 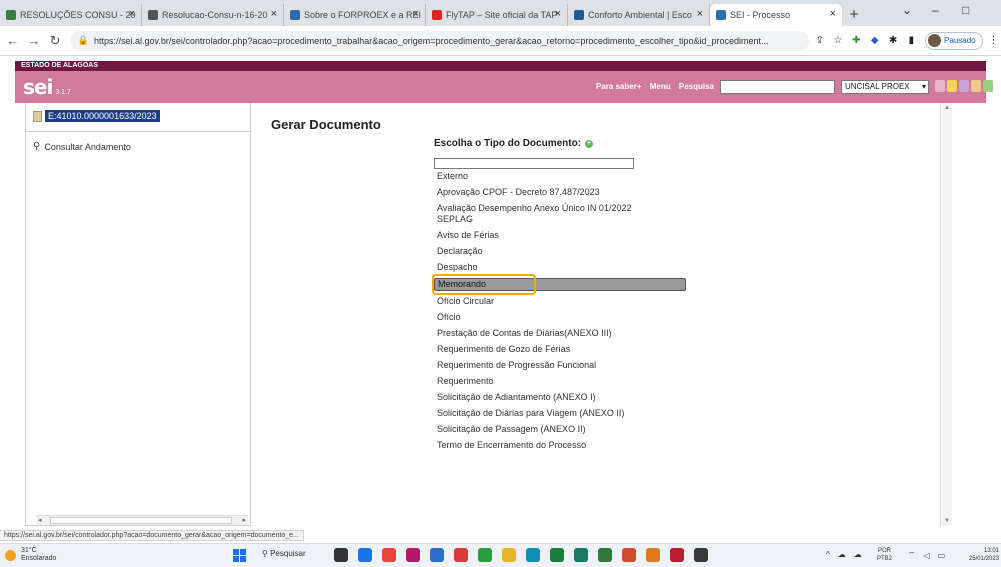 I want to click on cloud-icon: ☁, so click(x=842, y=554).